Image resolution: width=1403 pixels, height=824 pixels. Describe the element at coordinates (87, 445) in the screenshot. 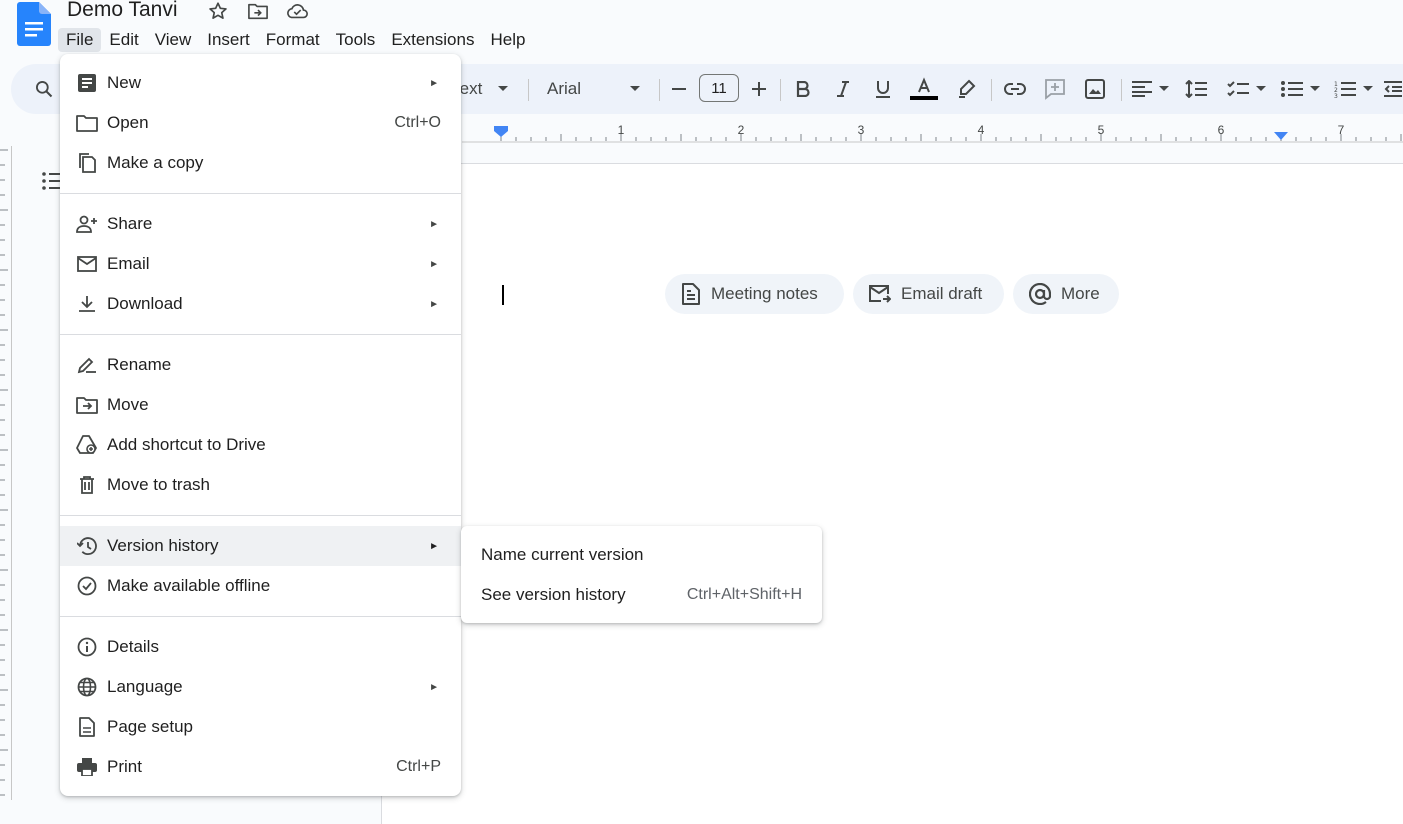

I see `drive-shortcut-icon` at that location.